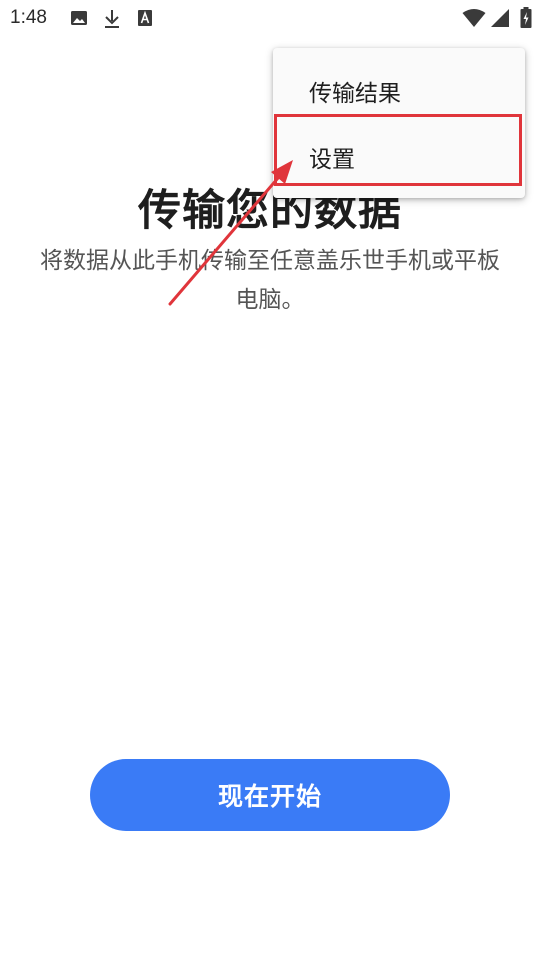 Image resolution: width=540 pixels, height=960 pixels. I want to click on annotation-arrow-icon, so click(230, 233).